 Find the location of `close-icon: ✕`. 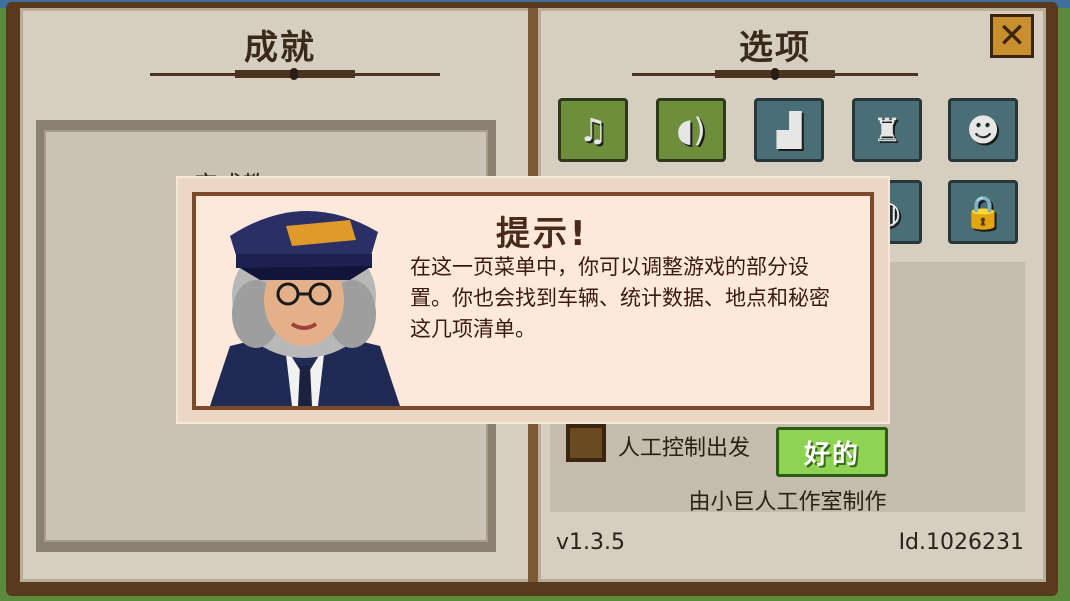

close-icon: ✕ is located at coordinates (1012, 36).